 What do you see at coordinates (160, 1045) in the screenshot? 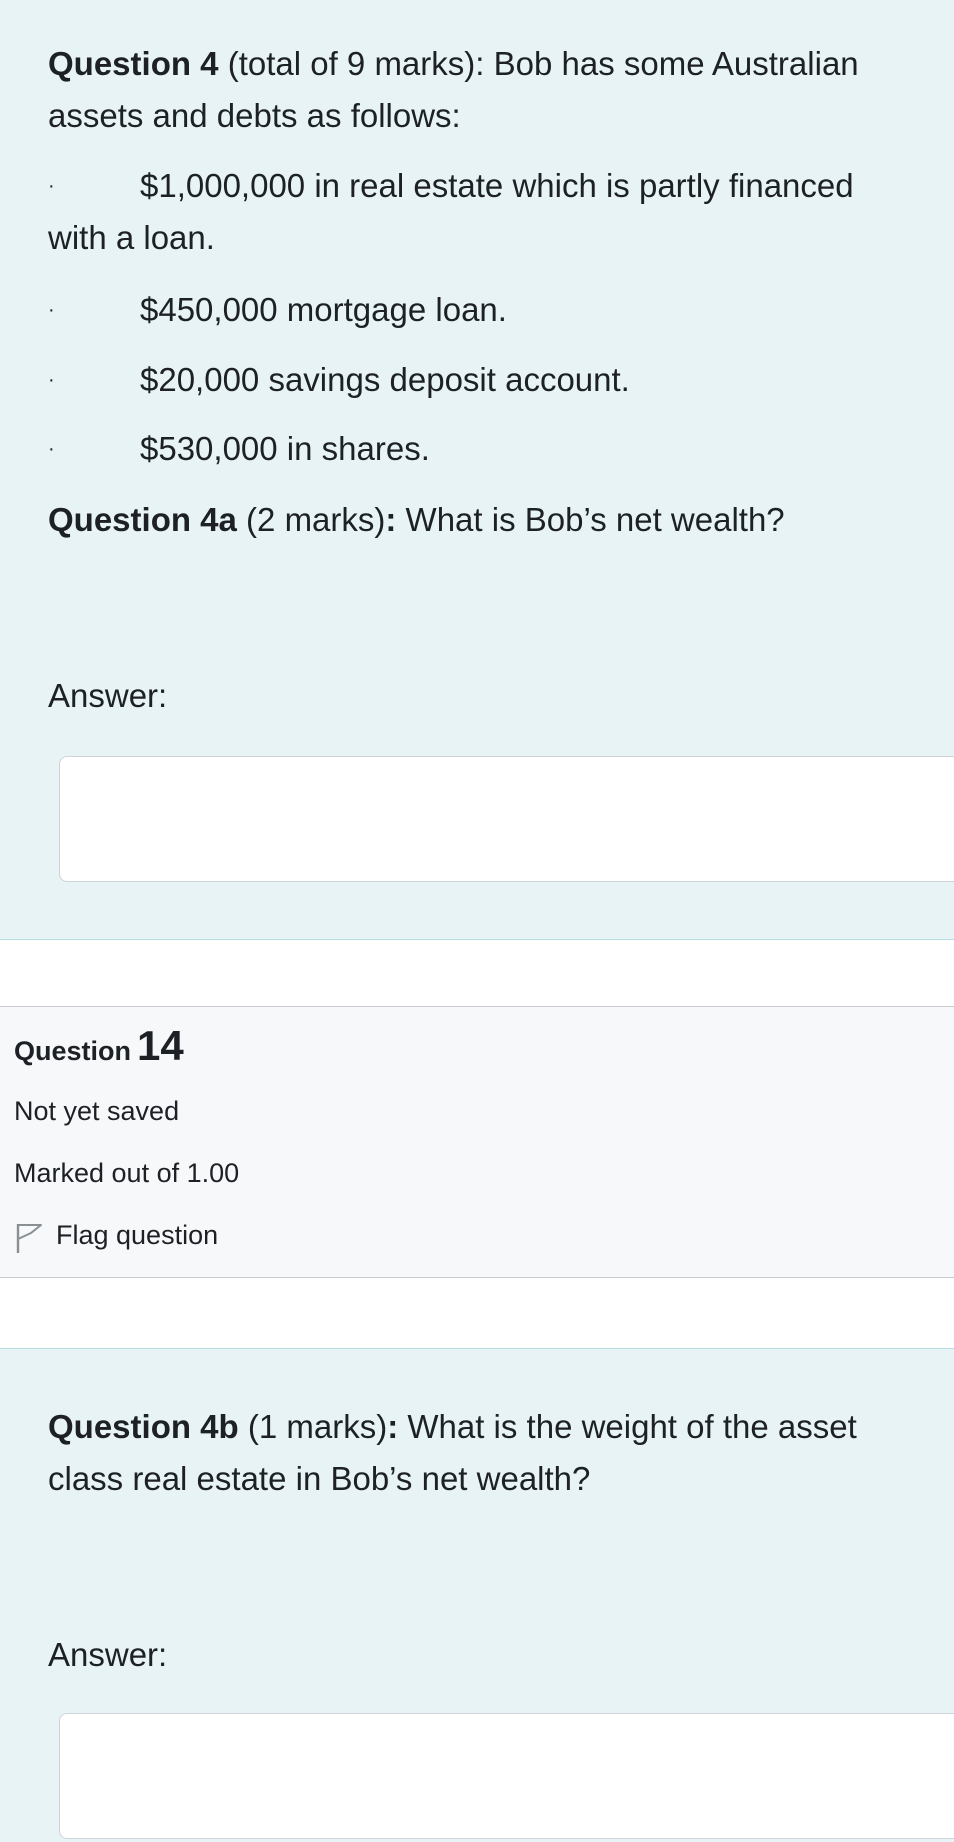
I see `question-number: 14` at bounding box center [160, 1045].